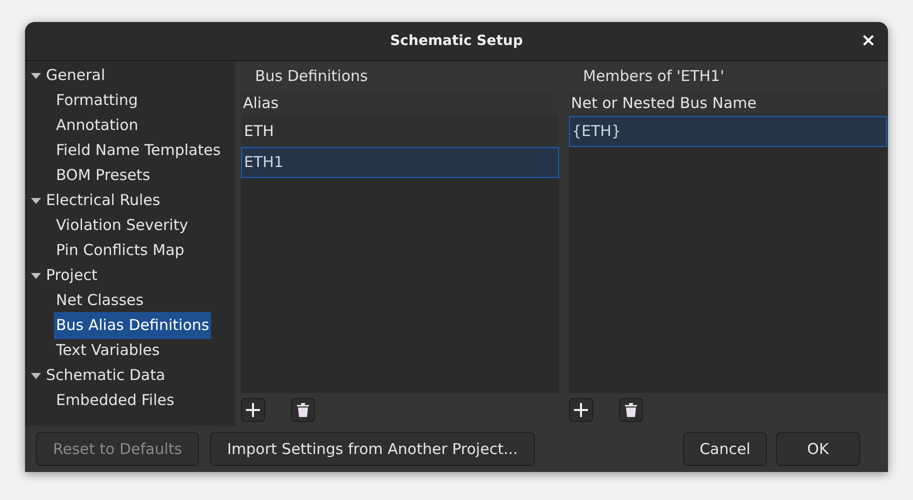 This screenshot has width=913, height=500. I want to click on sidebar-item: Pin Conflicts Map, so click(120, 250).